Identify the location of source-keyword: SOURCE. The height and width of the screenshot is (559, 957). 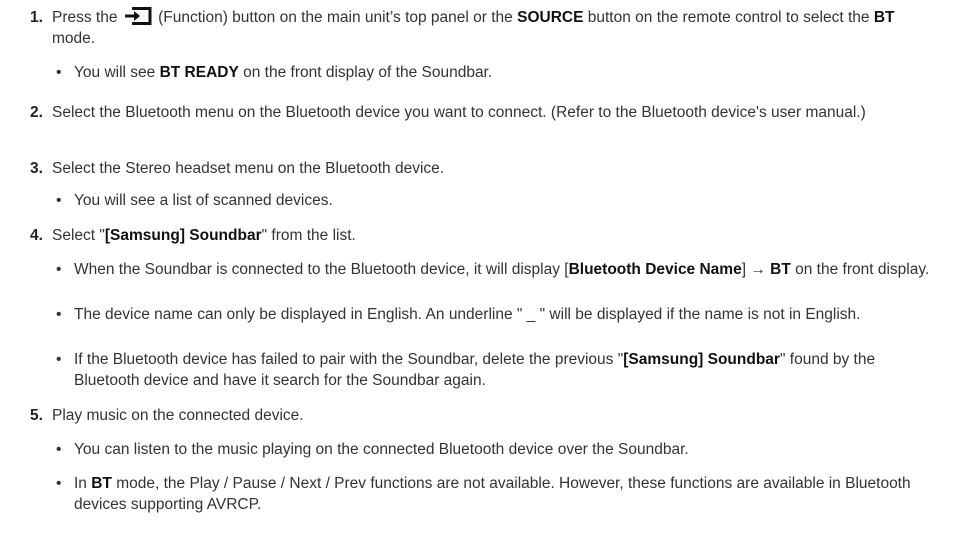
(550, 17).